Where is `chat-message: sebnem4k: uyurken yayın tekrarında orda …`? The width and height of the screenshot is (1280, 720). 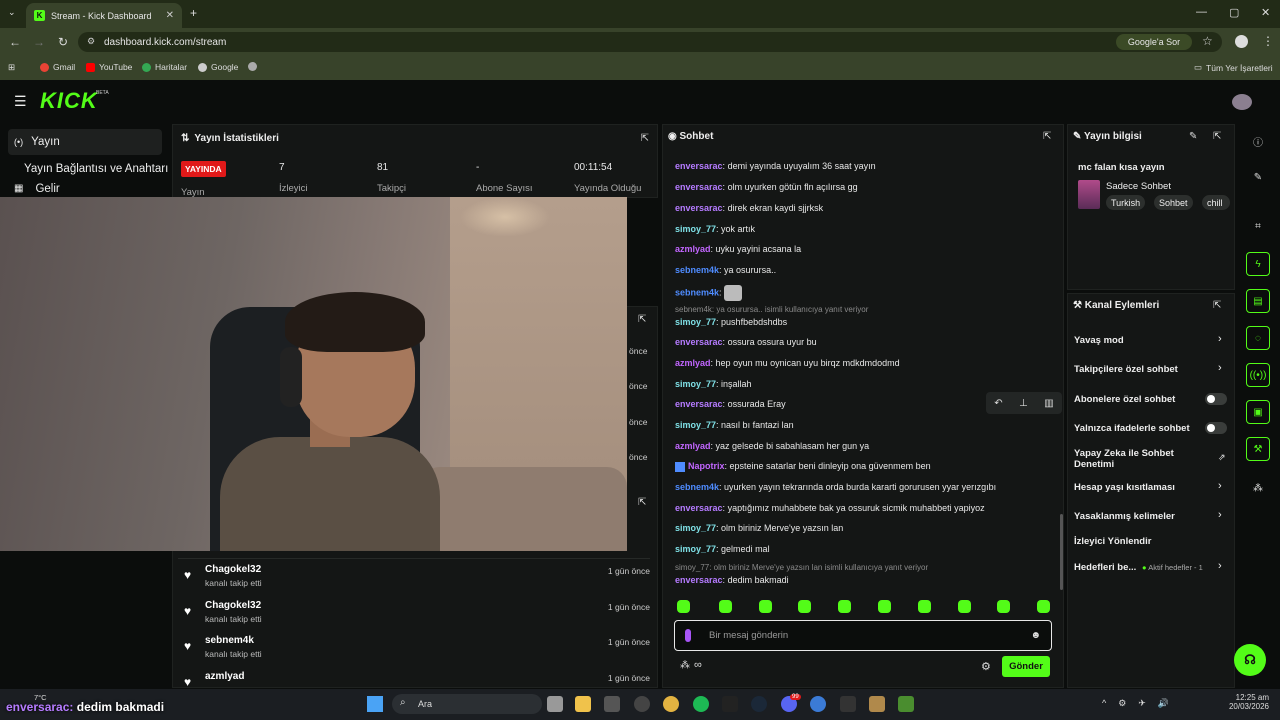 chat-message: sebnem4k: uyurken yayın tekrarında orda … is located at coordinates (835, 487).